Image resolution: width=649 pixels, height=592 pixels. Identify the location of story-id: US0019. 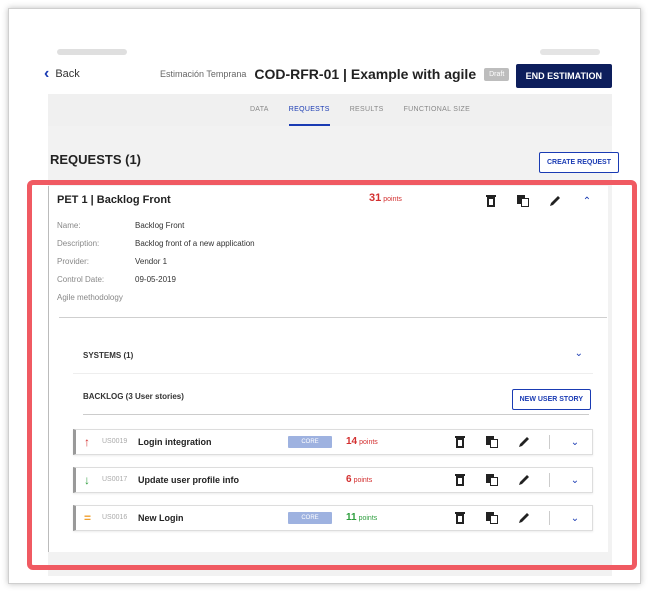
(115, 441).